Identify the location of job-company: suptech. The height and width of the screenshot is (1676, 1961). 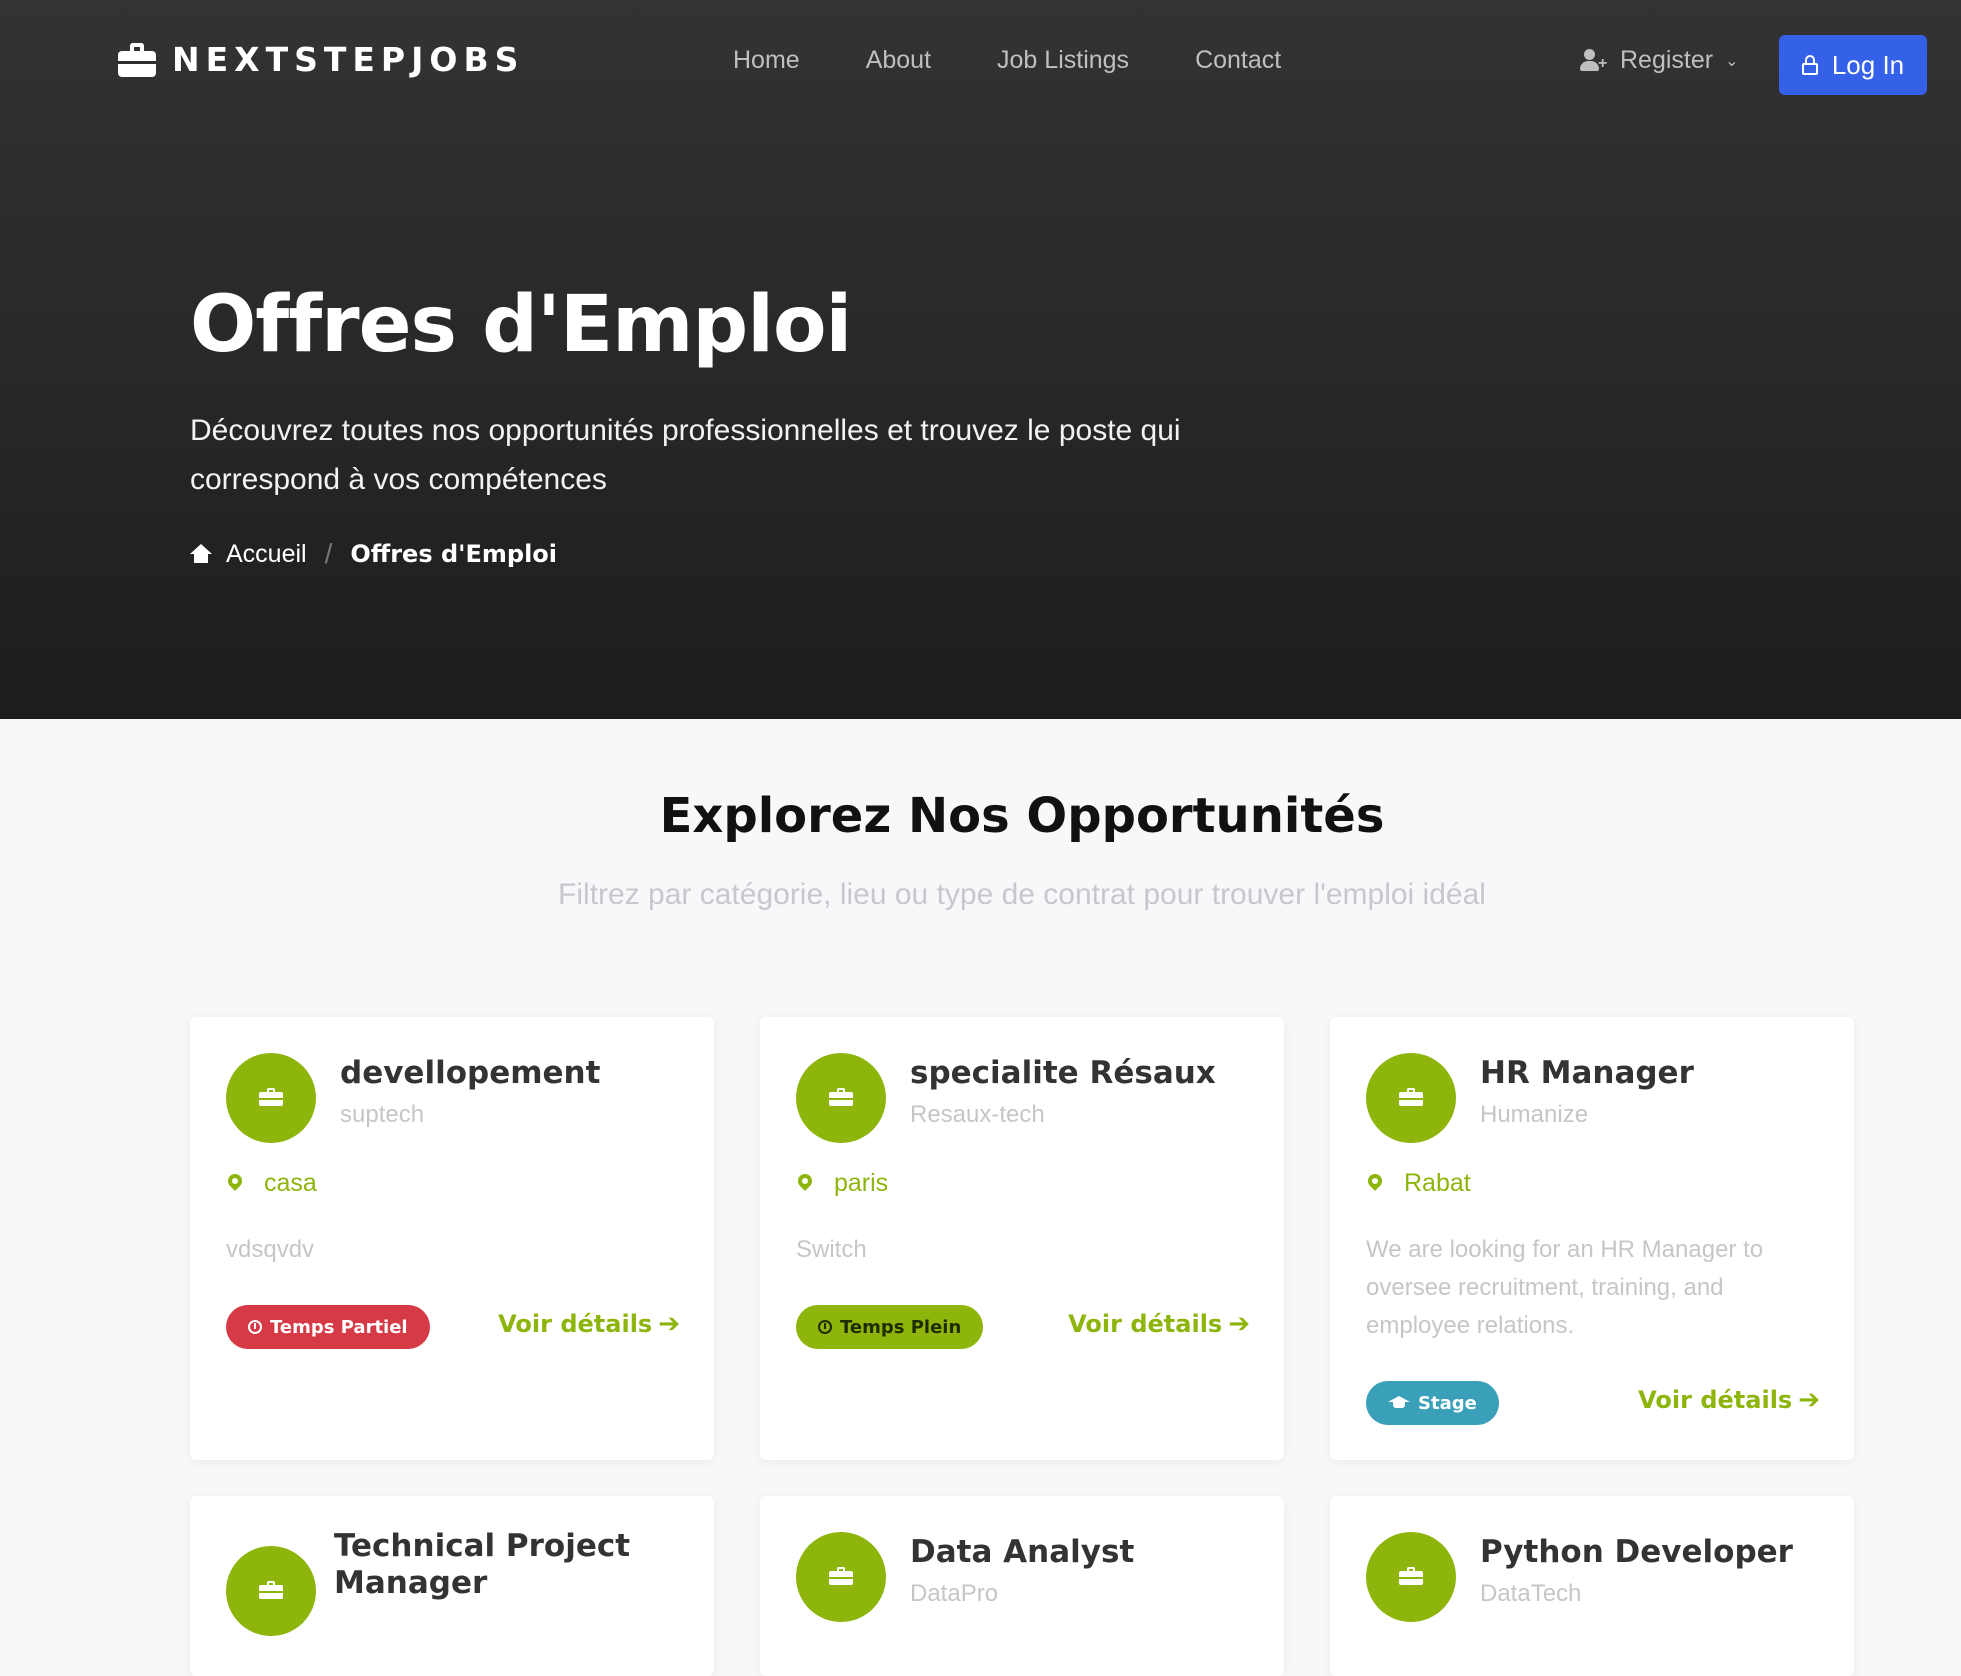
(382, 1114).